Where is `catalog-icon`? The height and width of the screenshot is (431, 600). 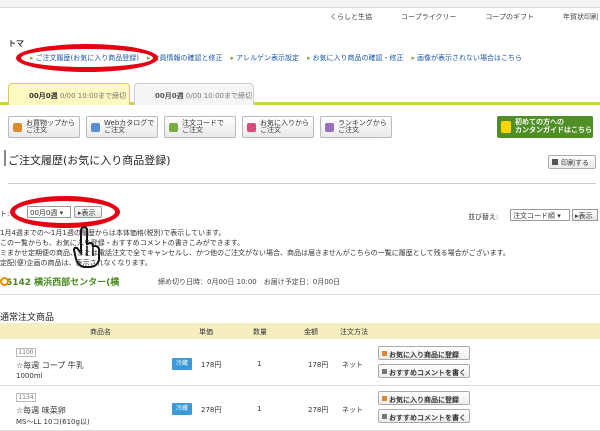 catalog-icon is located at coordinates (95, 127).